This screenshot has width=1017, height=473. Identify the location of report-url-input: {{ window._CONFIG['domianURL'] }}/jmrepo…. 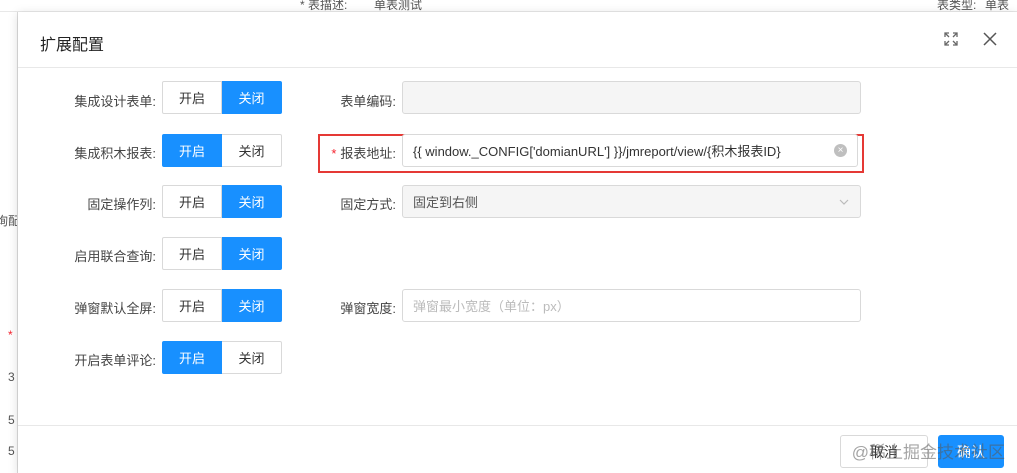
(630, 150).